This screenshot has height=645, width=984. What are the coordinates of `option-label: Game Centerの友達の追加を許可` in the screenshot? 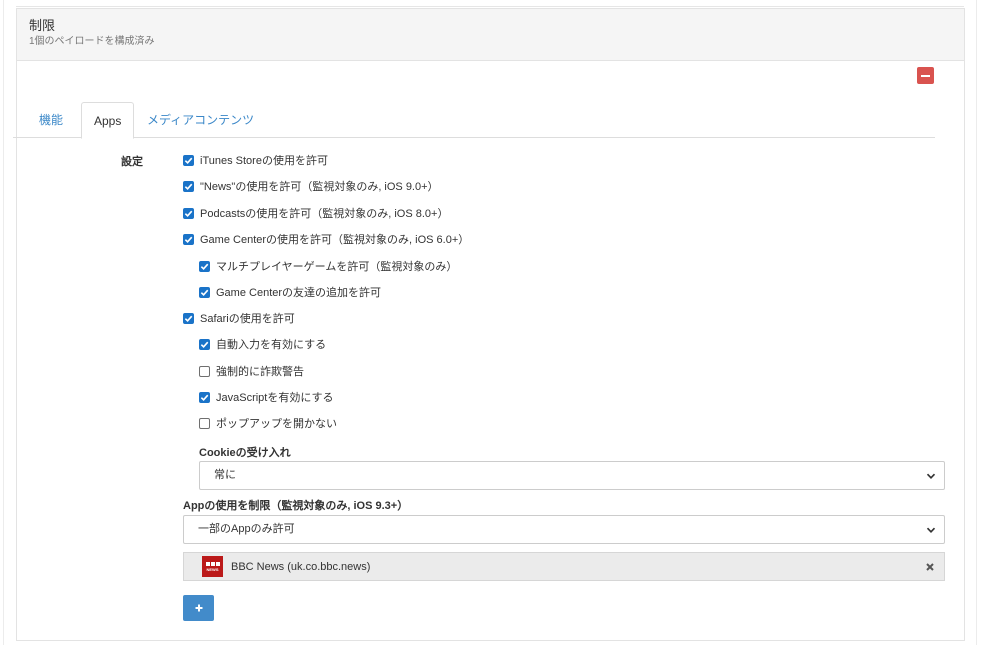 It's located at (299, 293).